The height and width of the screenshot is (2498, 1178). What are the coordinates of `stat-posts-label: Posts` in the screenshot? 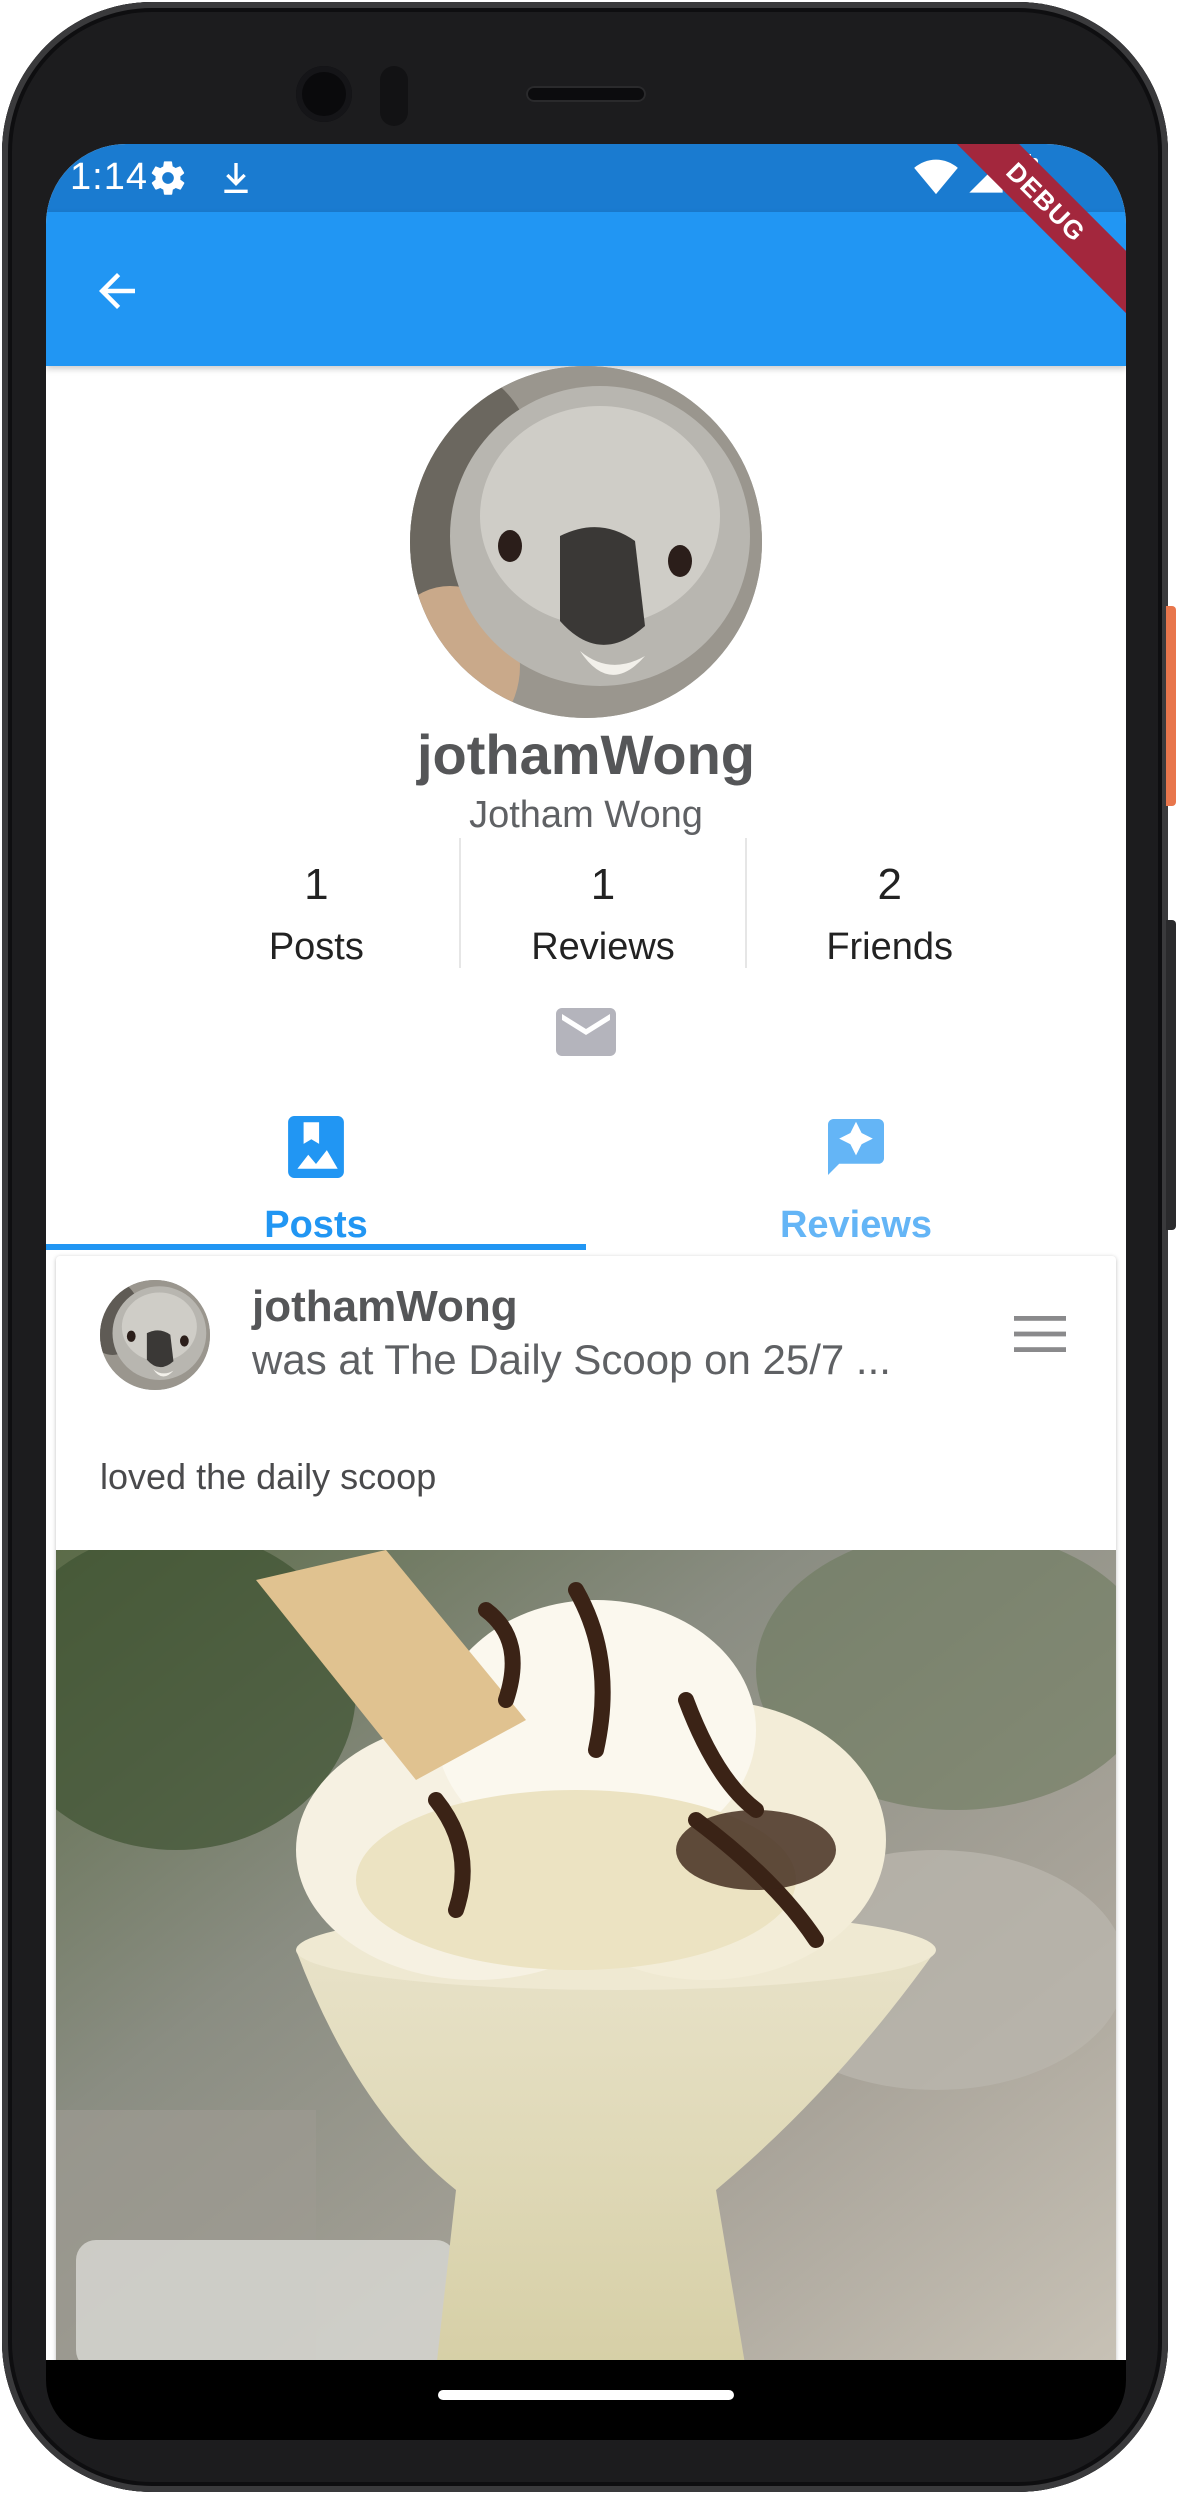 It's located at (316, 947).